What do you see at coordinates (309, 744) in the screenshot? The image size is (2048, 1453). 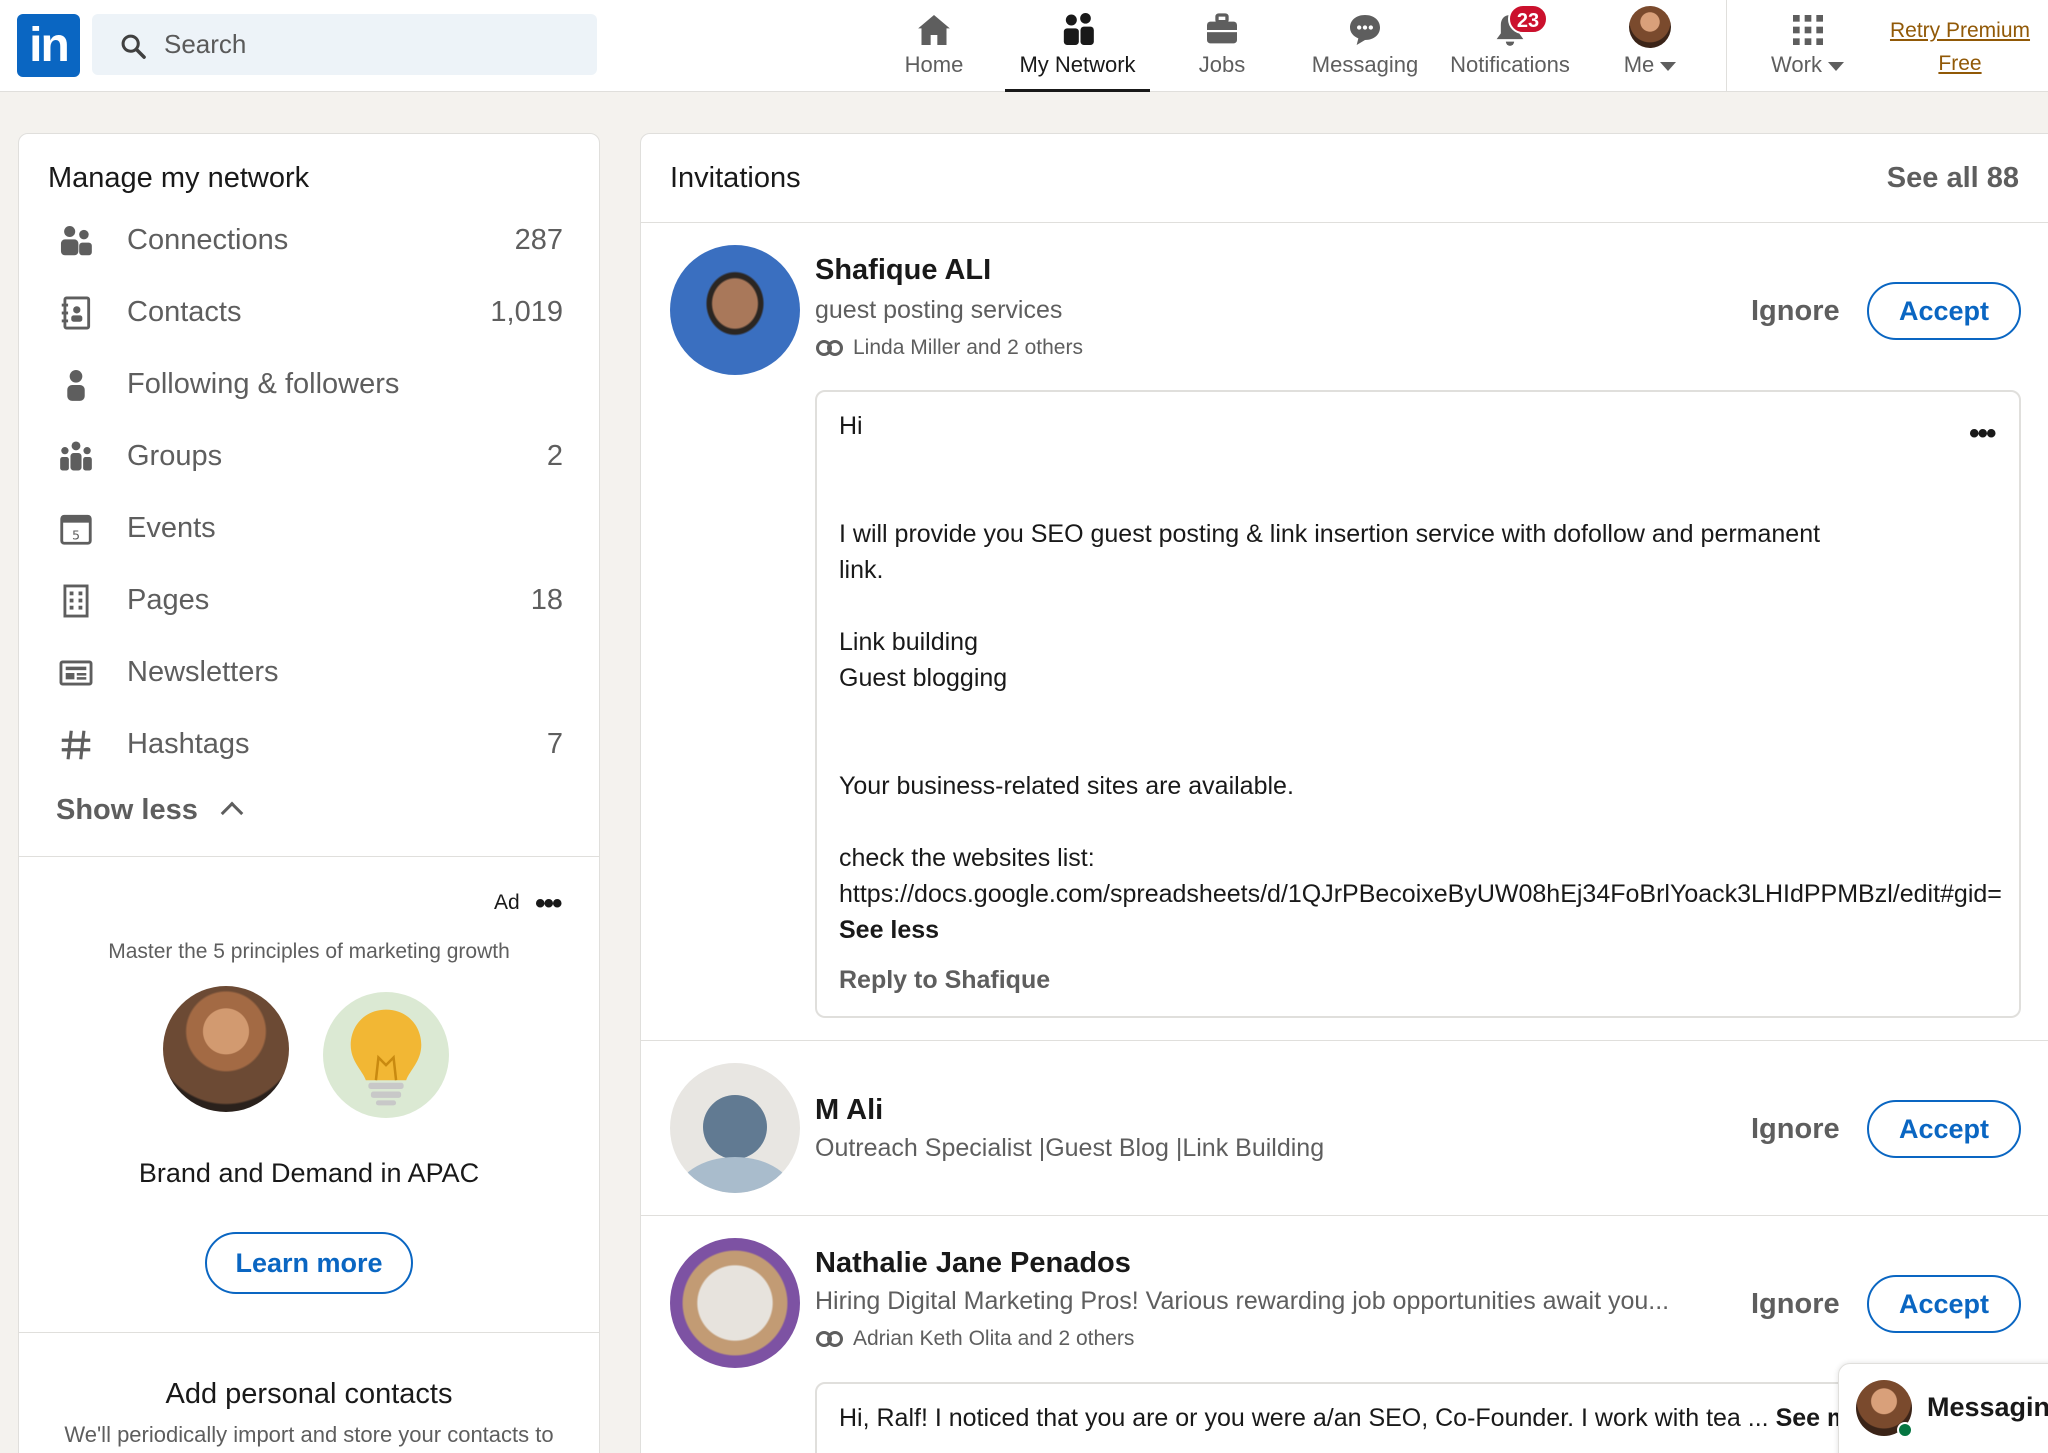 I see `sidebar-item-hashtags: Hashtags 7` at bounding box center [309, 744].